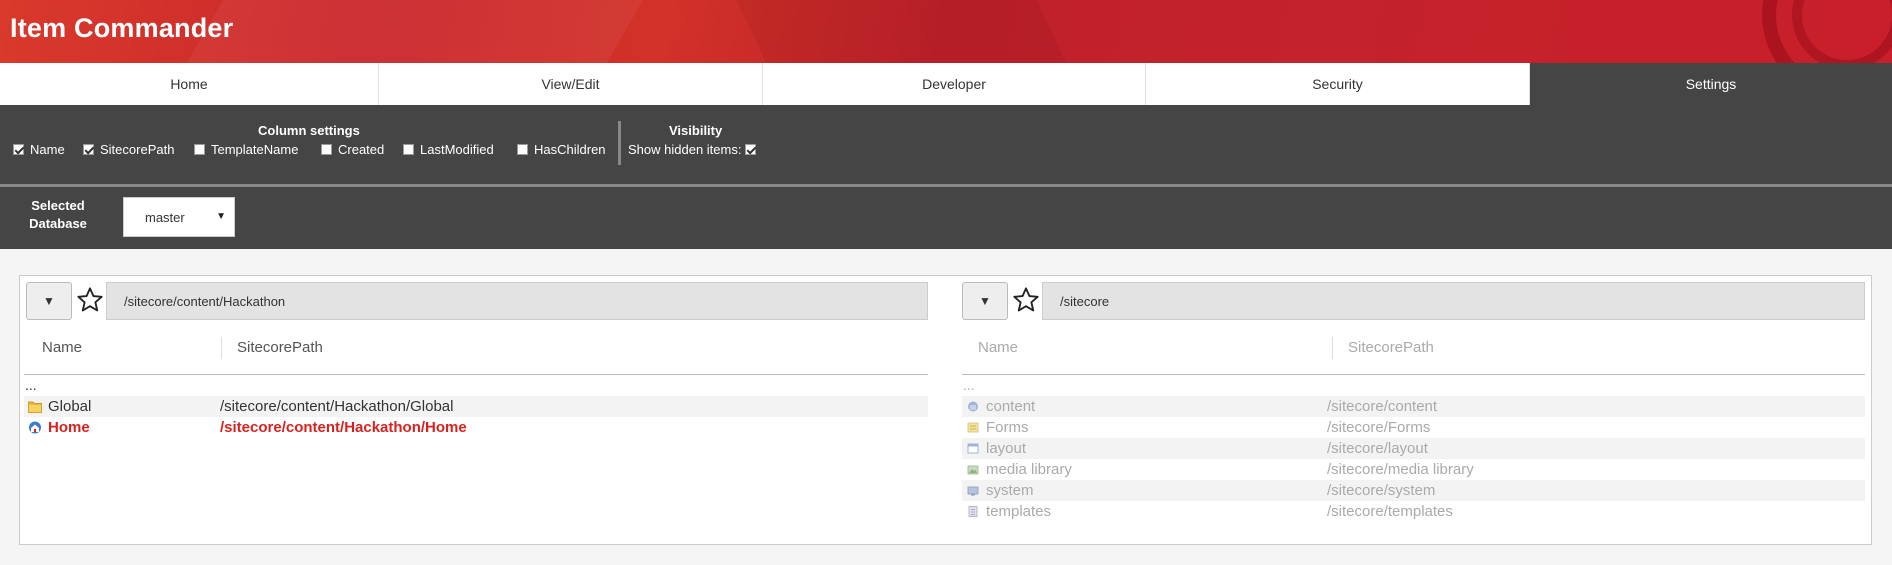 This screenshot has width=1892, height=565. What do you see at coordinates (696, 130) in the screenshot?
I see `visibility-title: Visibility` at bounding box center [696, 130].